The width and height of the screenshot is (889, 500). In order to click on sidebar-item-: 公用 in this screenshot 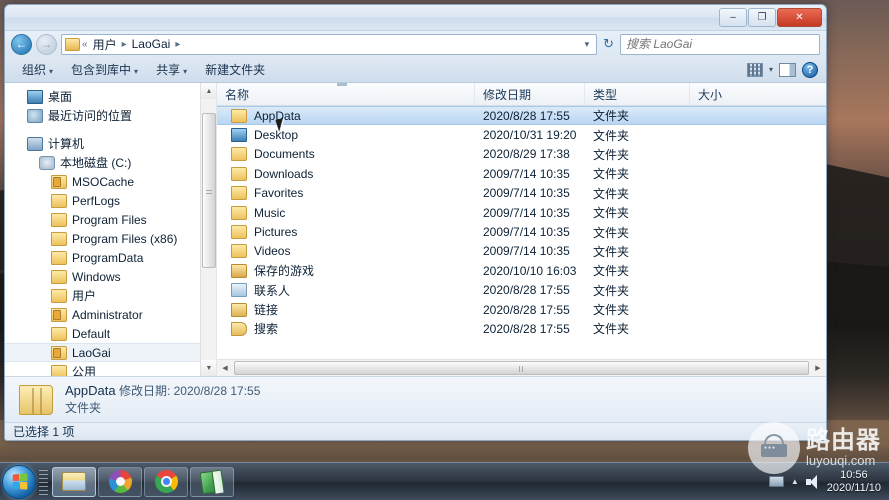, I will do `click(110, 369)`.